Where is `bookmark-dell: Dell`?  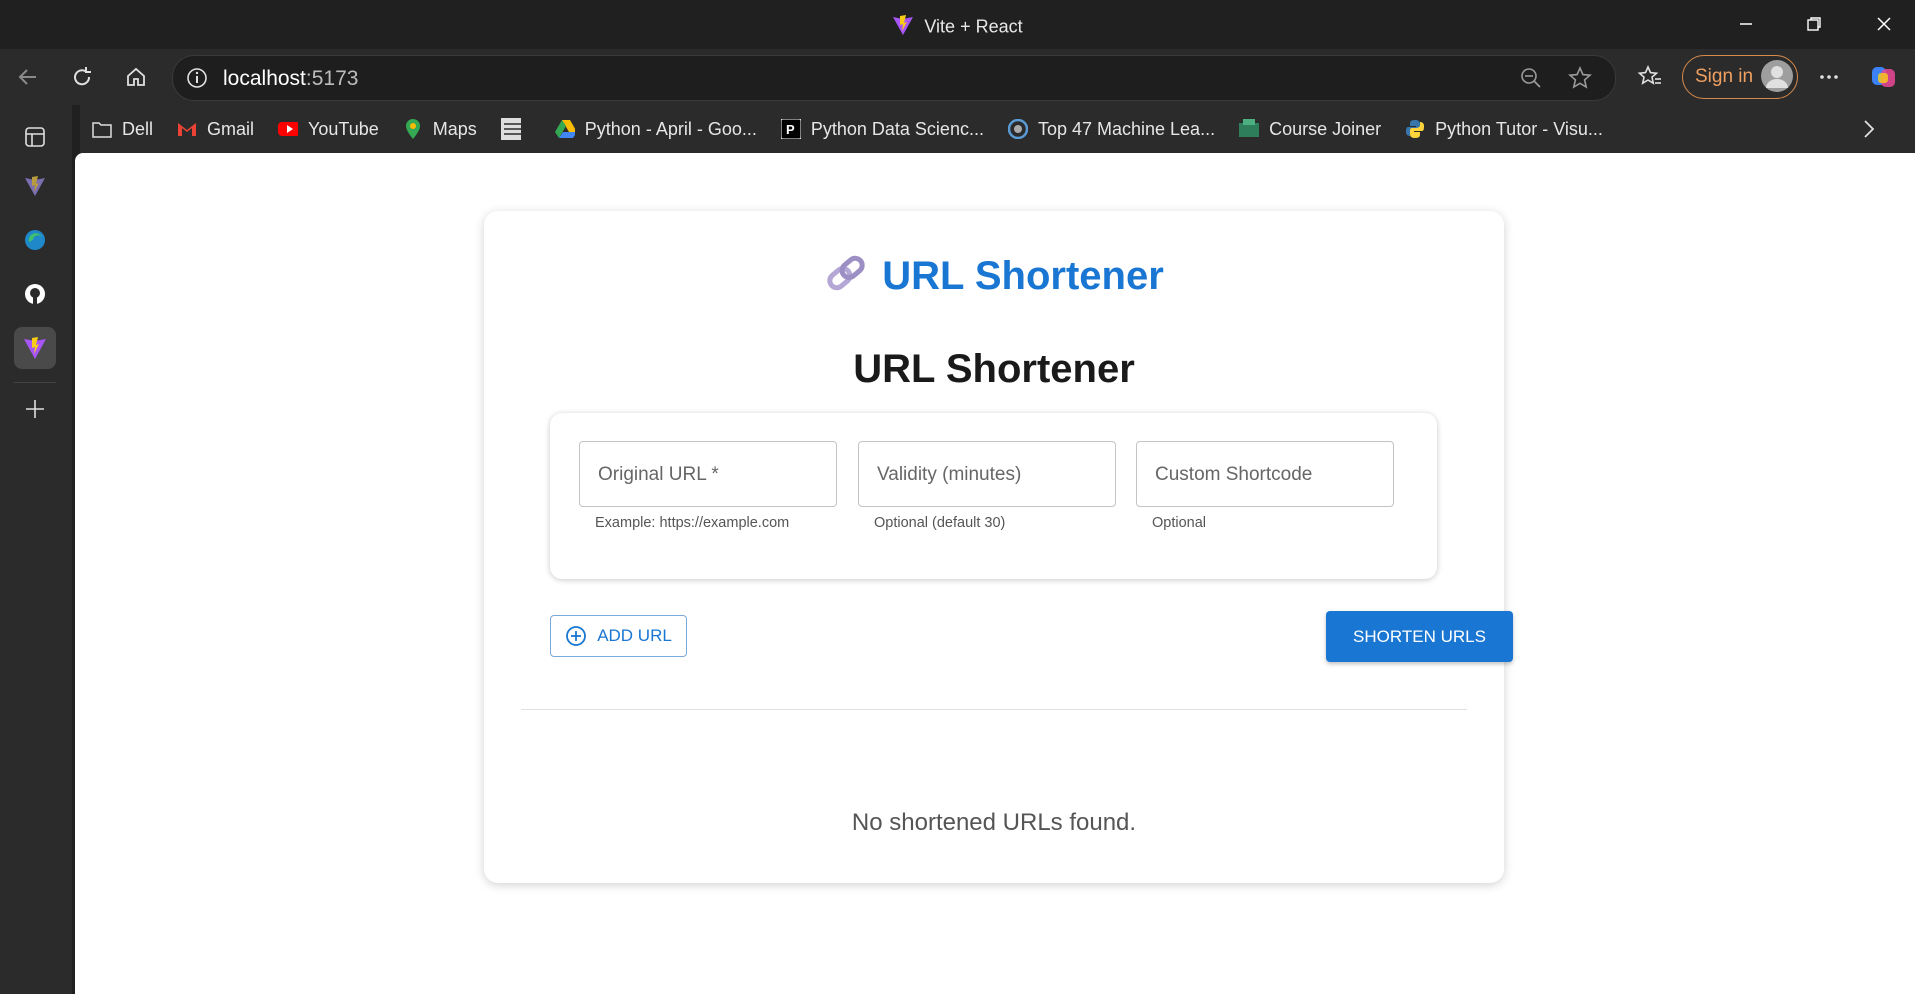
bookmark-dell: Dell is located at coordinates (122, 129).